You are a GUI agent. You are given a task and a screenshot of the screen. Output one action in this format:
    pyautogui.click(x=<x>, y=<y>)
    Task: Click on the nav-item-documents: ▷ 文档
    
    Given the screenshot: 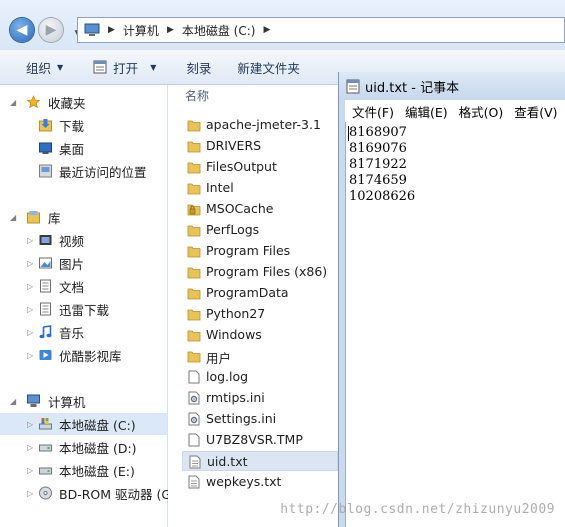 What is the action you would take?
    pyautogui.click(x=83, y=286)
    